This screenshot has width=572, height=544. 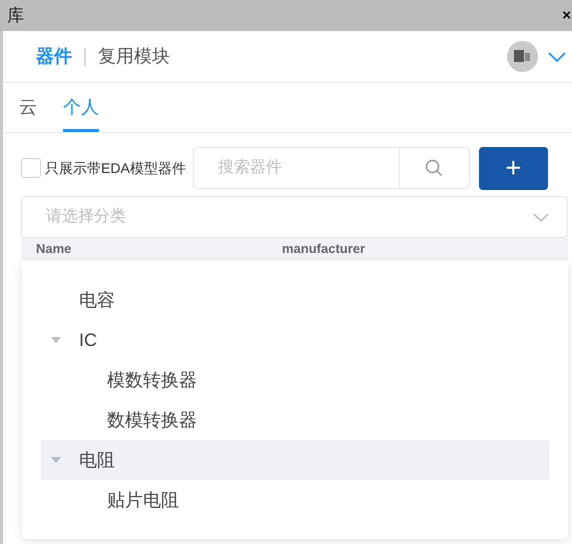 What do you see at coordinates (324, 249) in the screenshot?
I see `column-header: manufacturer` at bounding box center [324, 249].